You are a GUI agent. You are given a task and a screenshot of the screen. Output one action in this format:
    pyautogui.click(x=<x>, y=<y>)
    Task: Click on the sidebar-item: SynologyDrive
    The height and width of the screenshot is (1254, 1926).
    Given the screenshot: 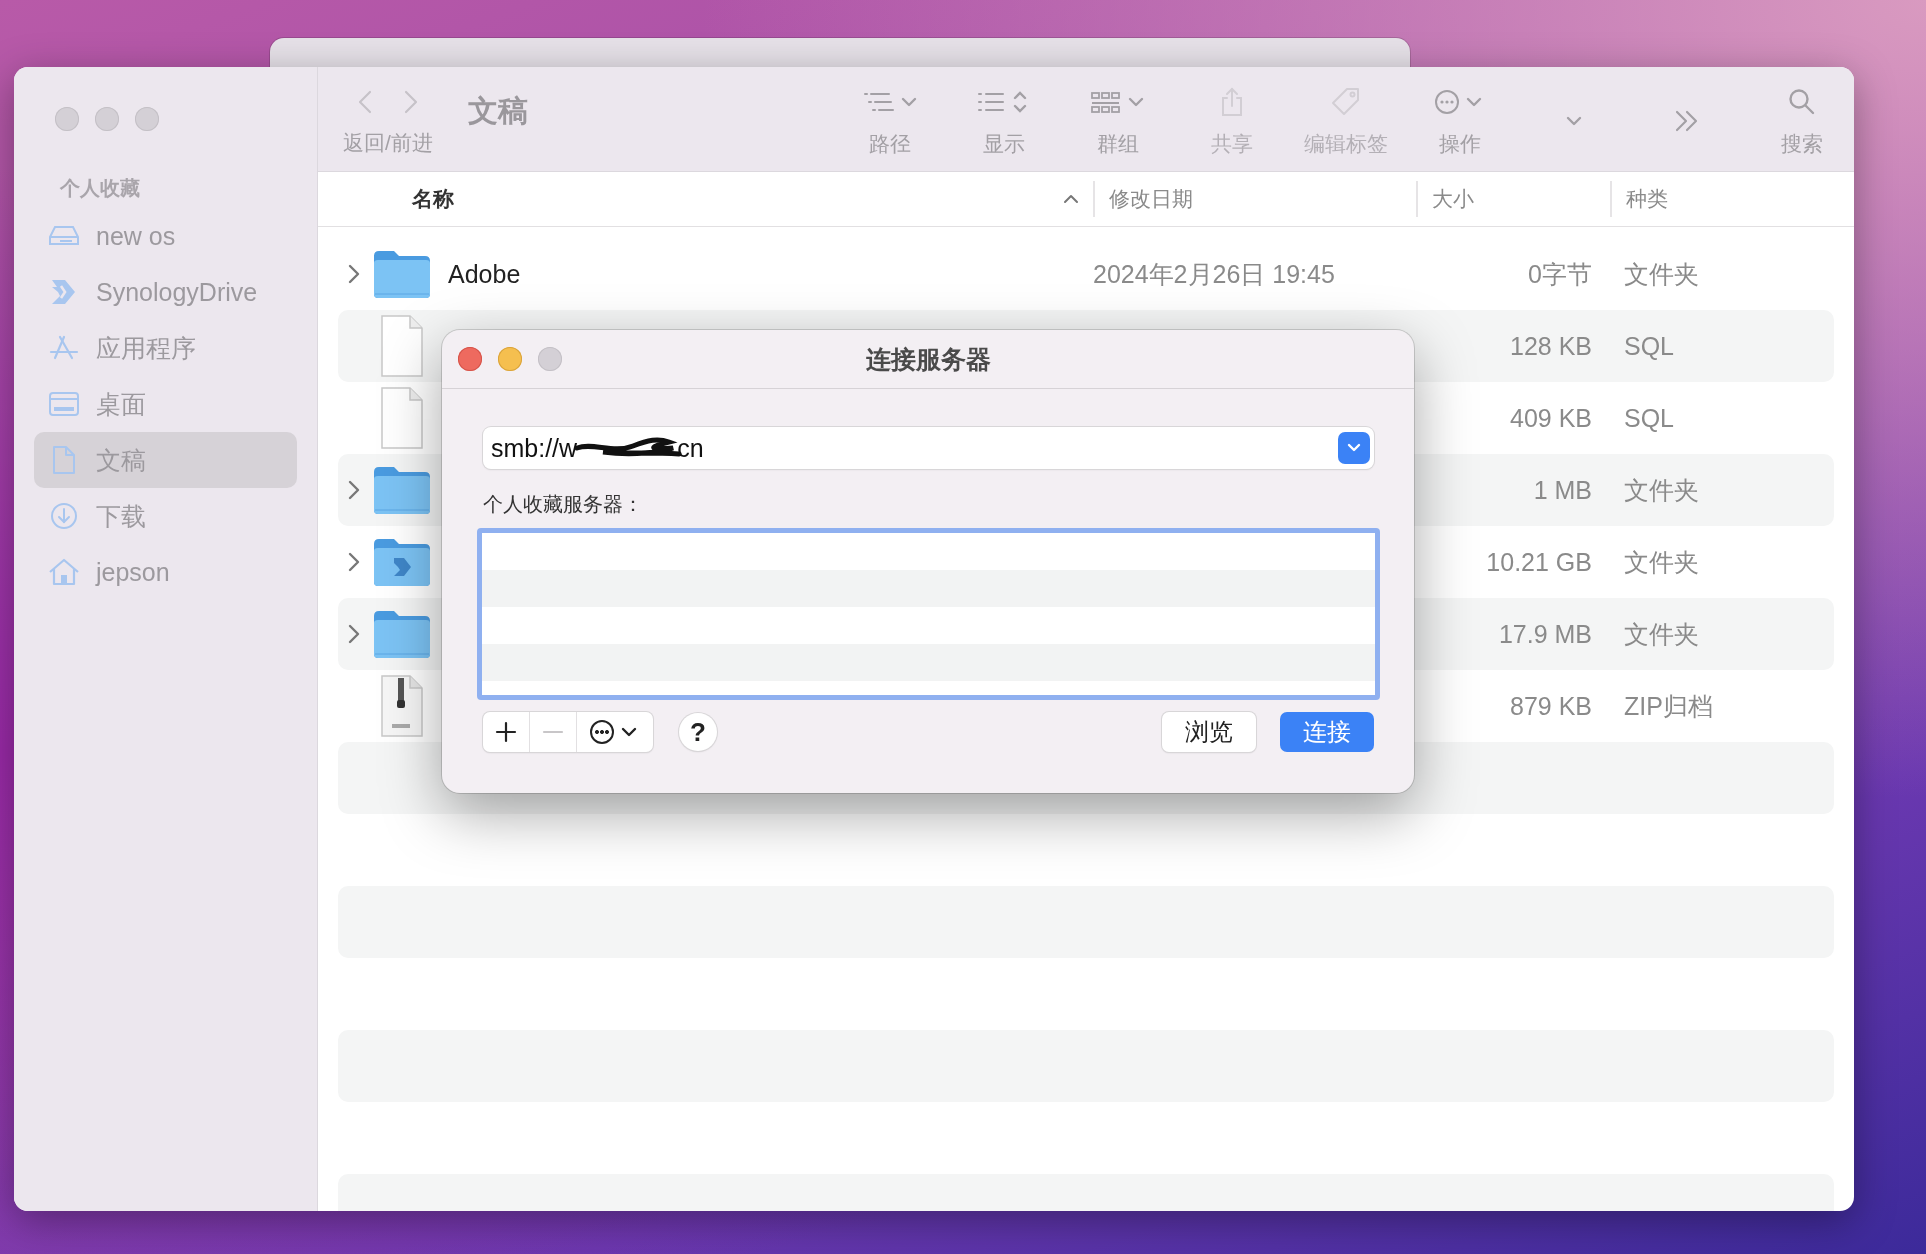 What is the action you would take?
    pyautogui.click(x=165, y=292)
    